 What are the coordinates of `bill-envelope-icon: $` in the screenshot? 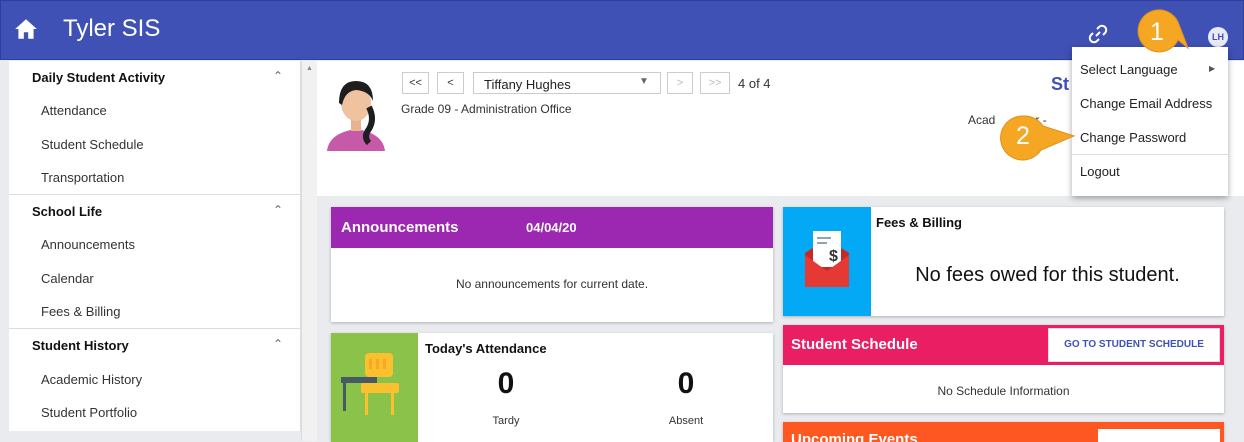 It's located at (827, 259).